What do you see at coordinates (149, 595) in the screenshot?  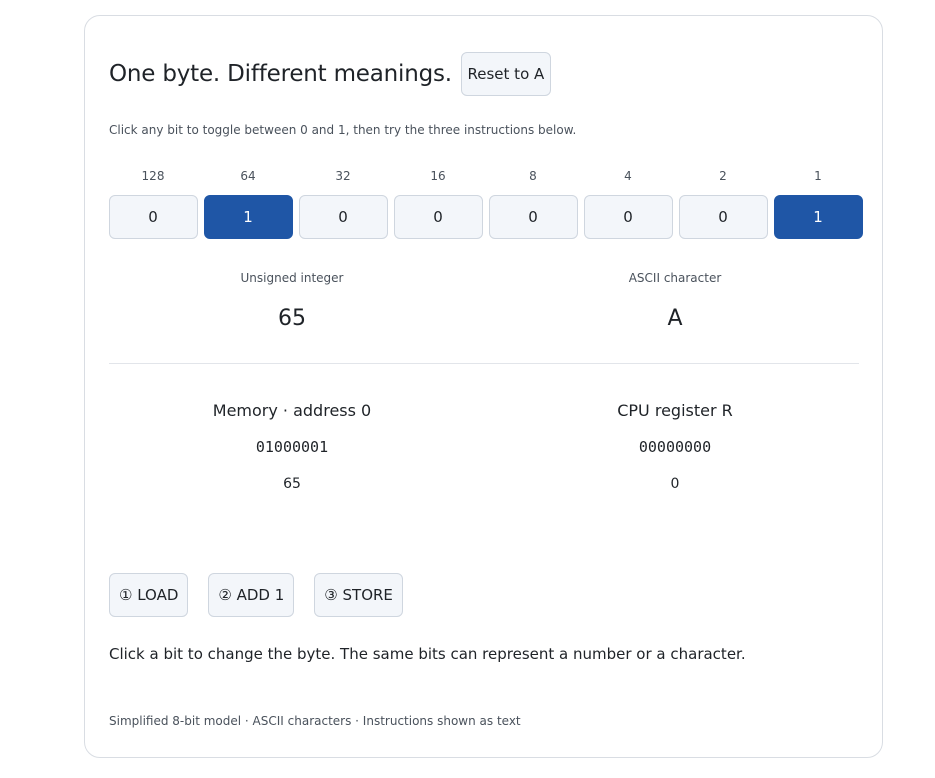 I see `load-button: ① LOAD` at bounding box center [149, 595].